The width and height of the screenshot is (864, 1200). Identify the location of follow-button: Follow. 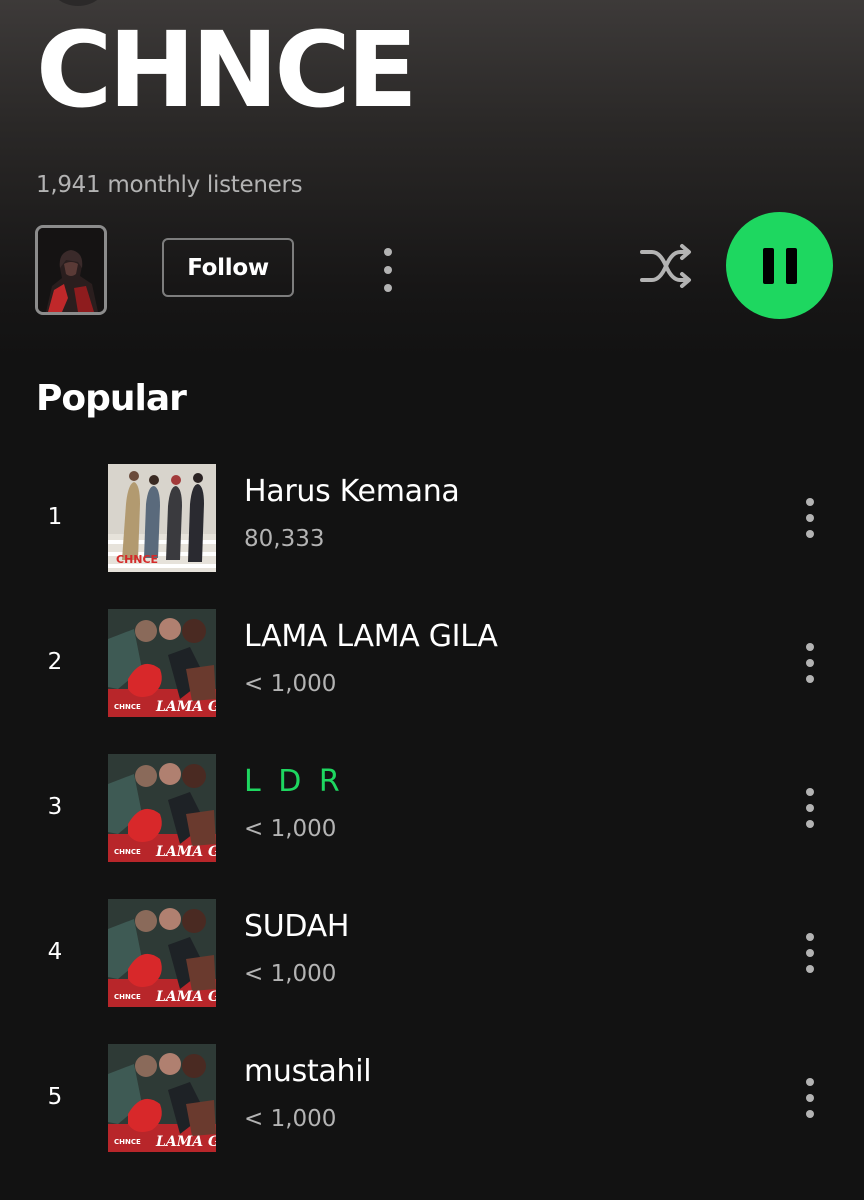
(228, 267).